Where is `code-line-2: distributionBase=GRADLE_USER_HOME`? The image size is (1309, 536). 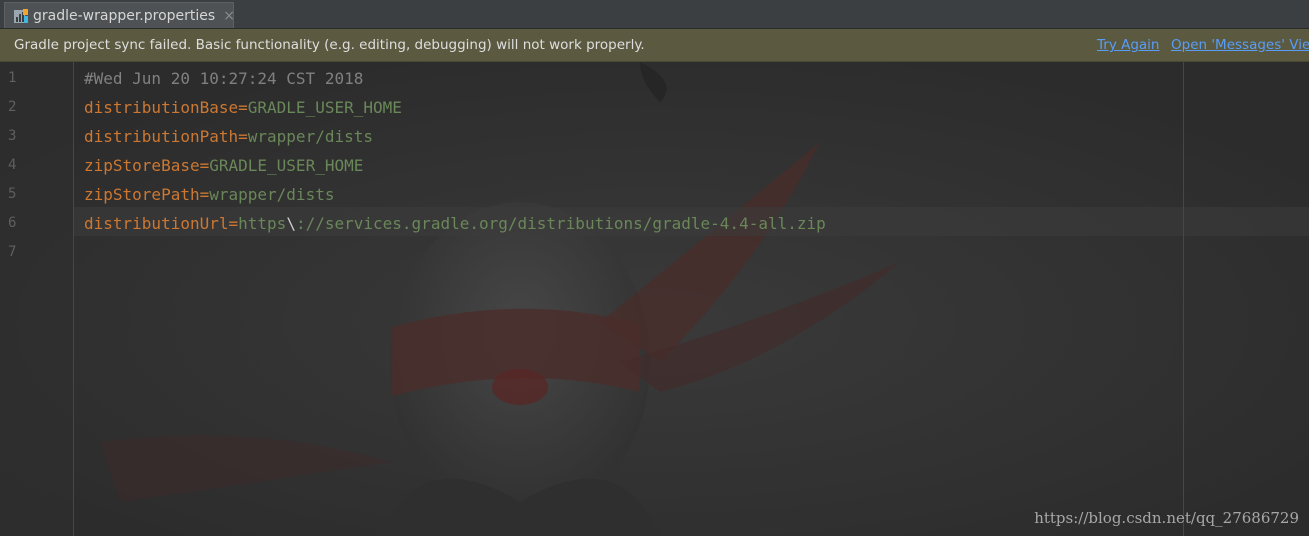
code-line-2: distributionBase=GRADLE_USER_HOME is located at coordinates (243, 107).